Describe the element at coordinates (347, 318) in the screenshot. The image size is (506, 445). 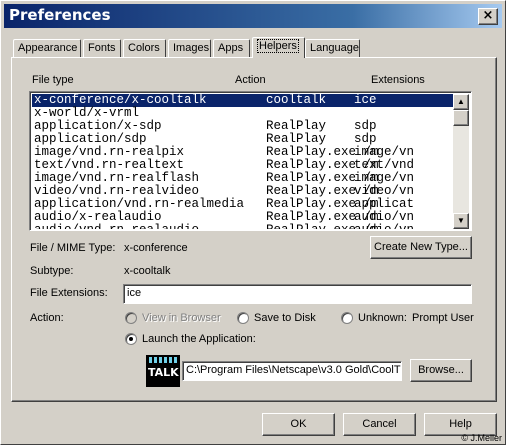
I see `unknown-prompt-user-radio` at that location.